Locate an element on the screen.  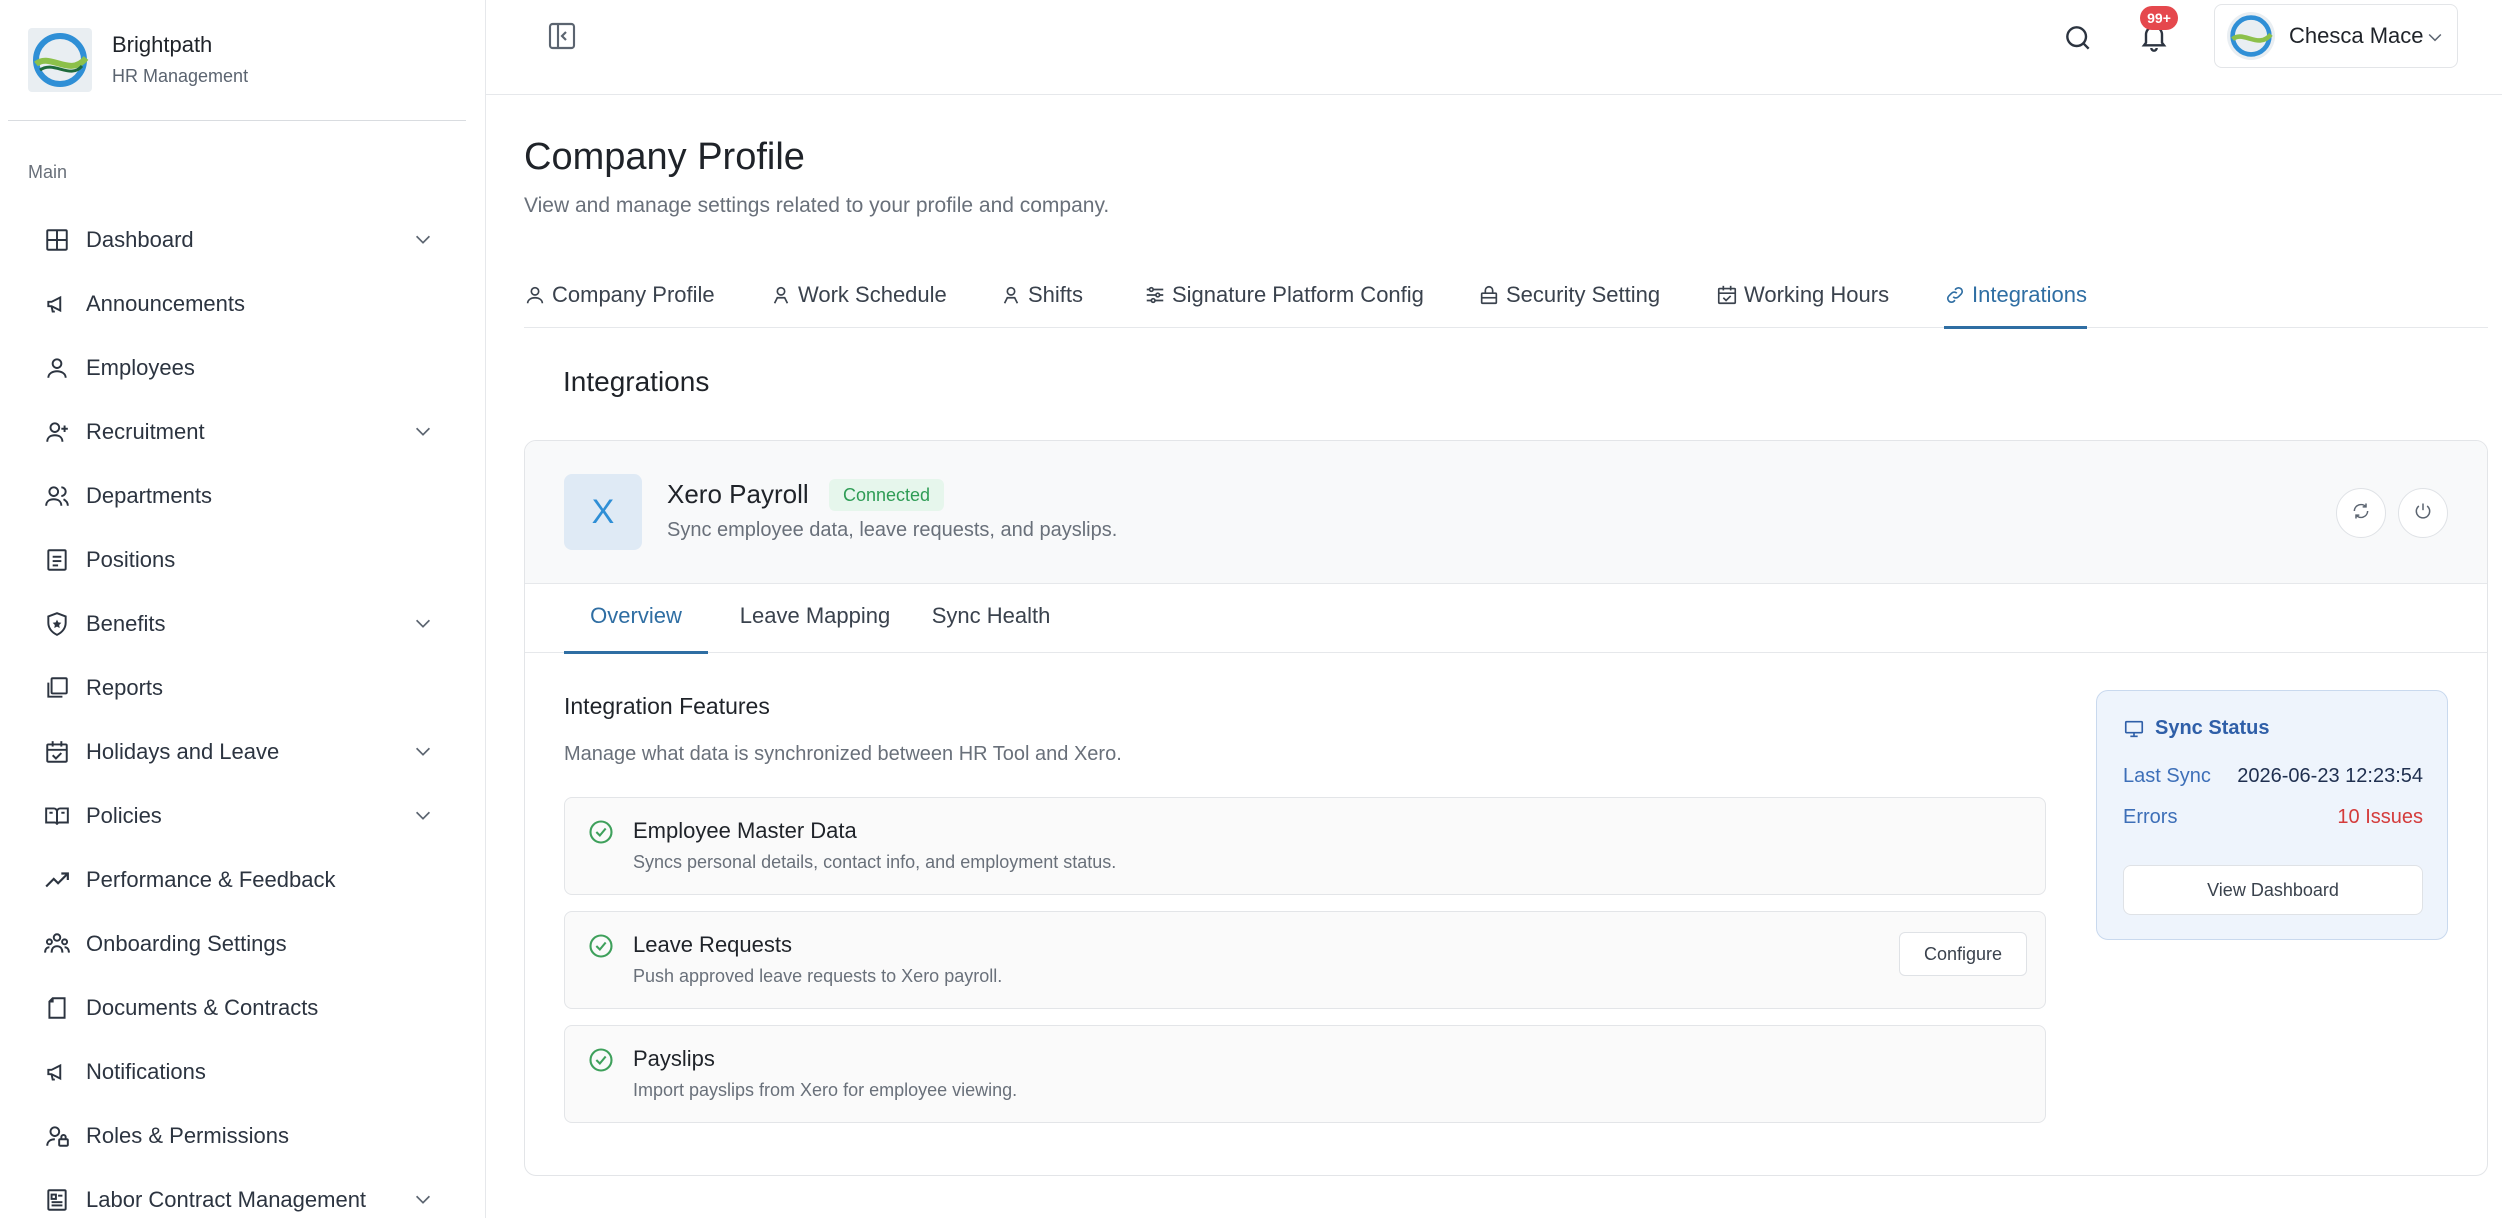
tab-working-hours: Working Hours is located at coordinates (1802, 299).